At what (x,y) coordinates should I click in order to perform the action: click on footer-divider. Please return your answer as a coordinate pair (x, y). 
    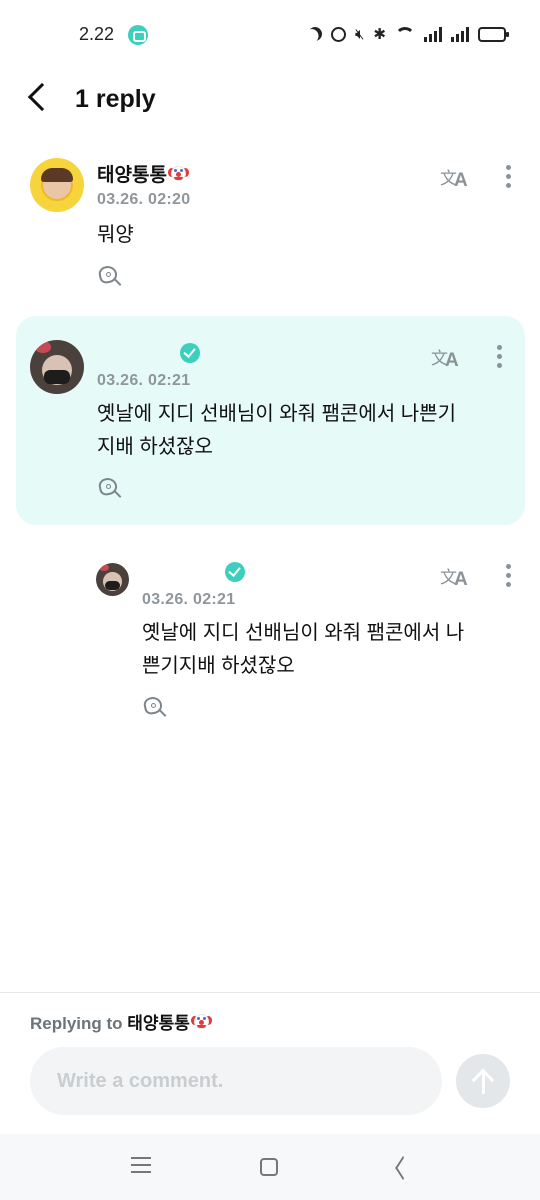
    Looking at the image, I should click on (270, 992).